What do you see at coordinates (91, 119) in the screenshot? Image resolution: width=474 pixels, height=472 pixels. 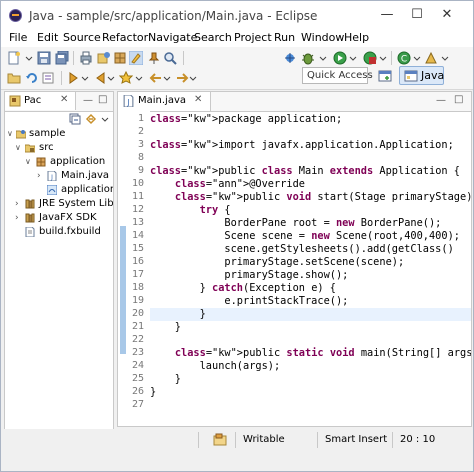 I see `link-with-editor-icon` at bounding box center [91, 119].